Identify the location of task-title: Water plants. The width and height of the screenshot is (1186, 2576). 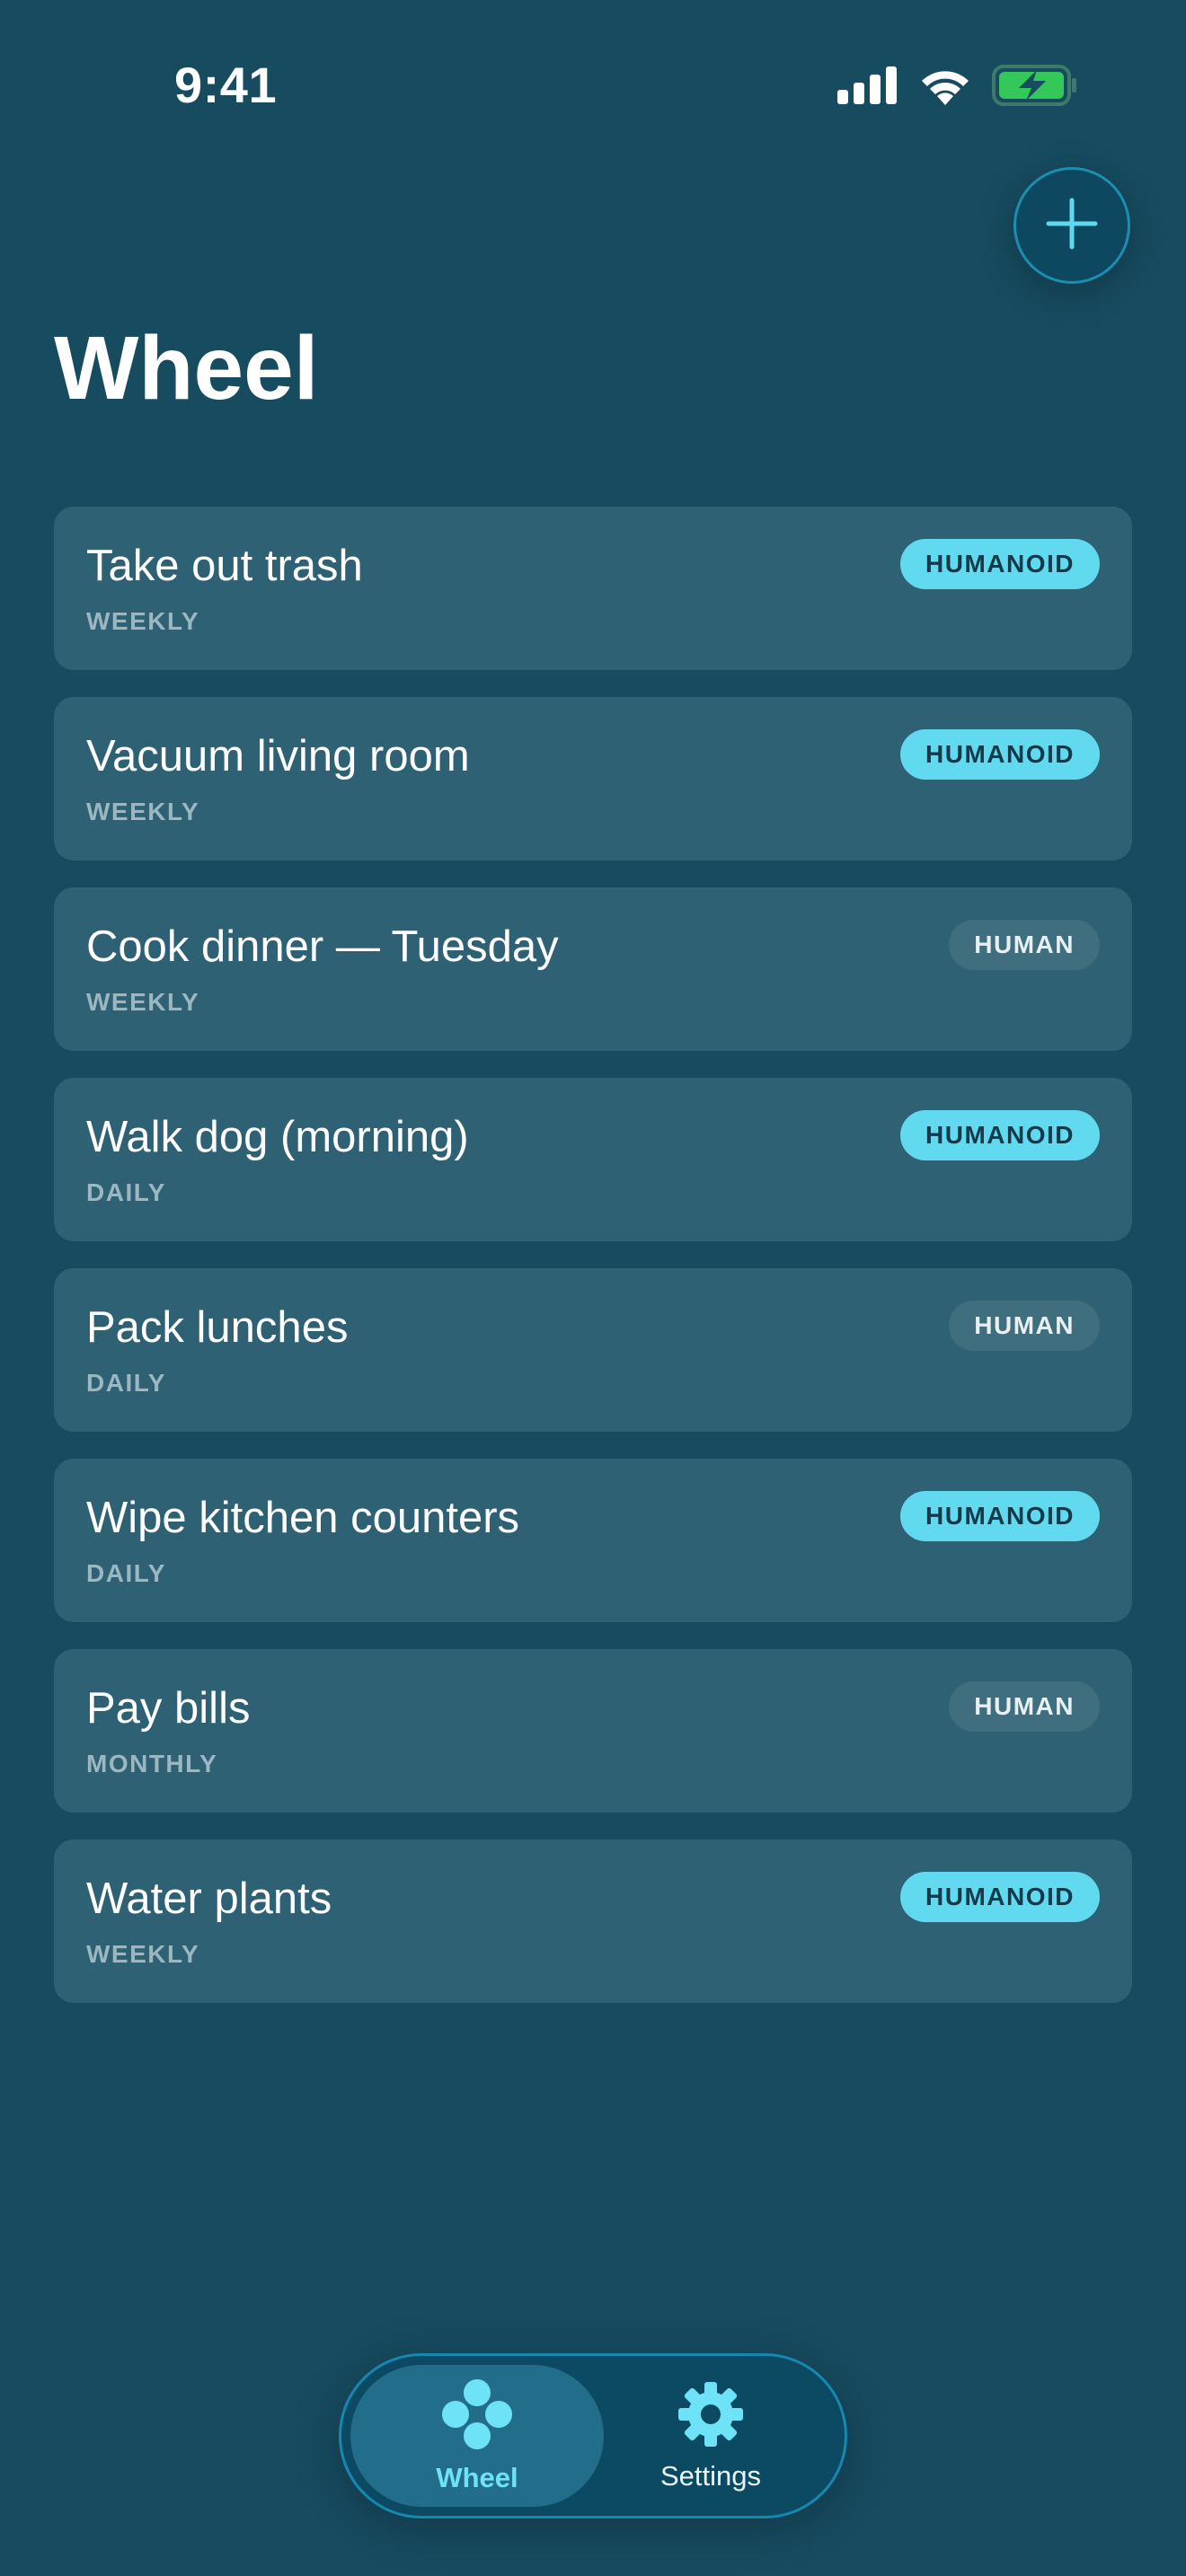
(209, 1899).